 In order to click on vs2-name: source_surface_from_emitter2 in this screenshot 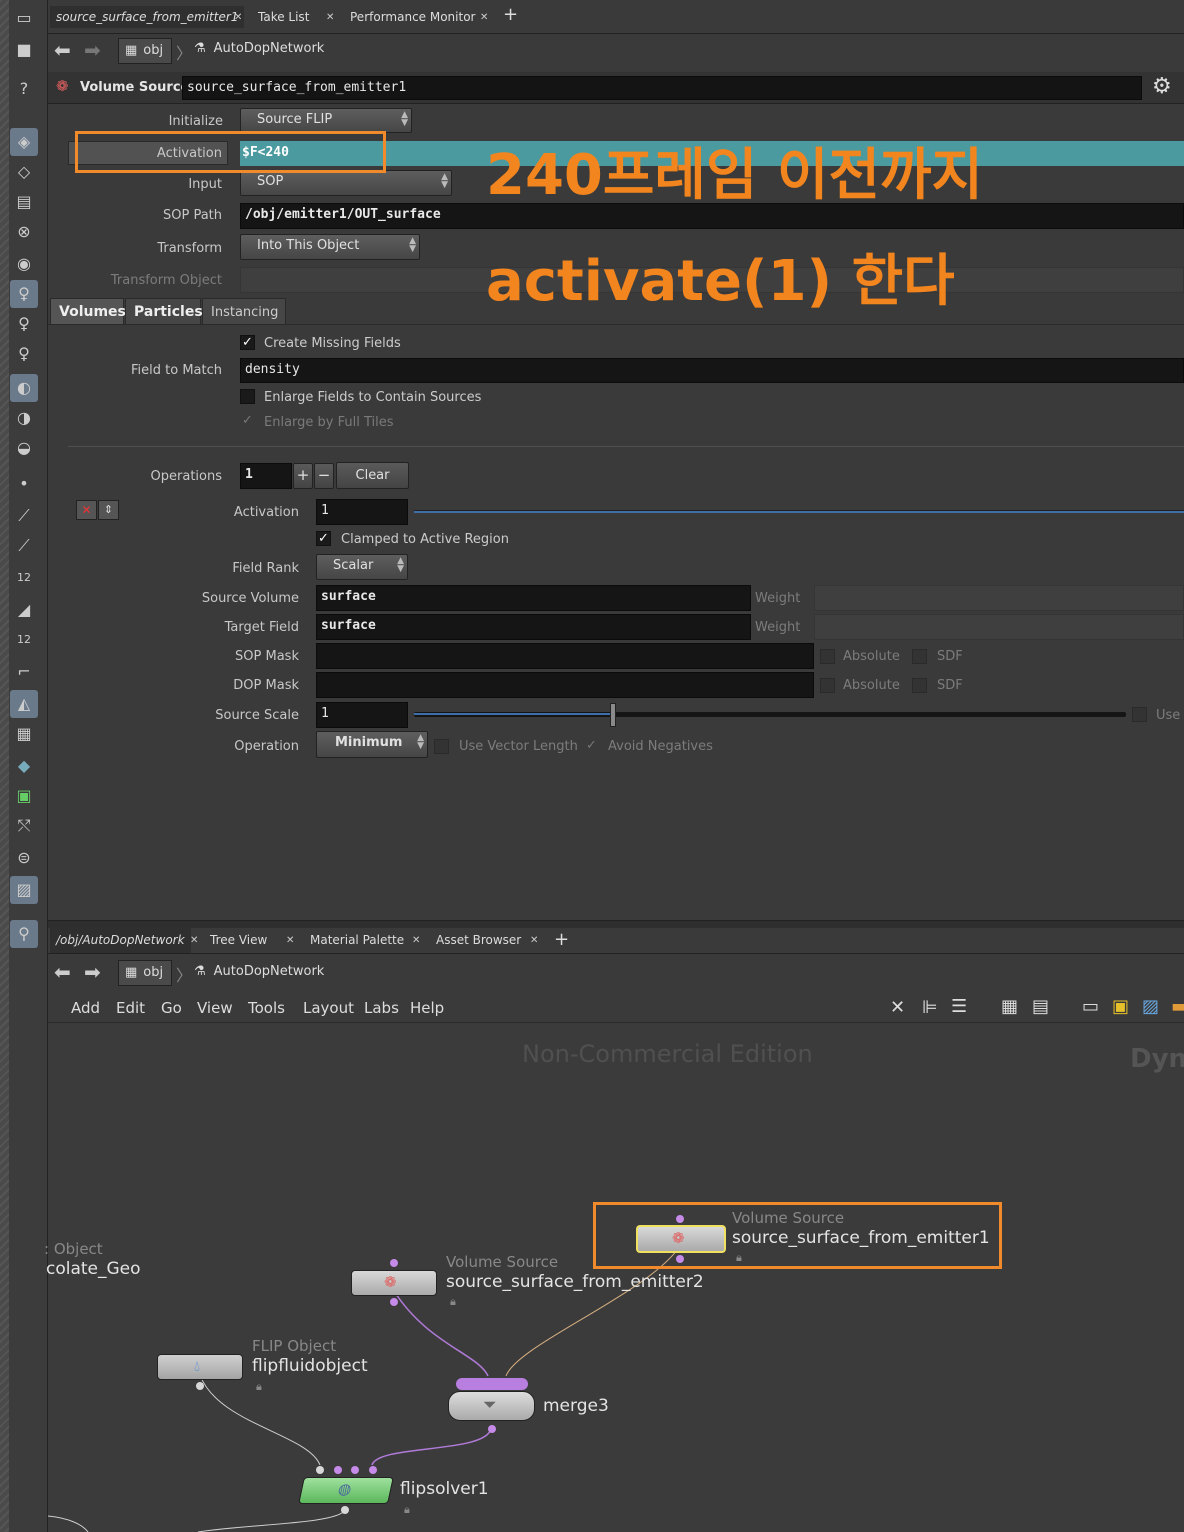, I will do `click(575, 1282)`.